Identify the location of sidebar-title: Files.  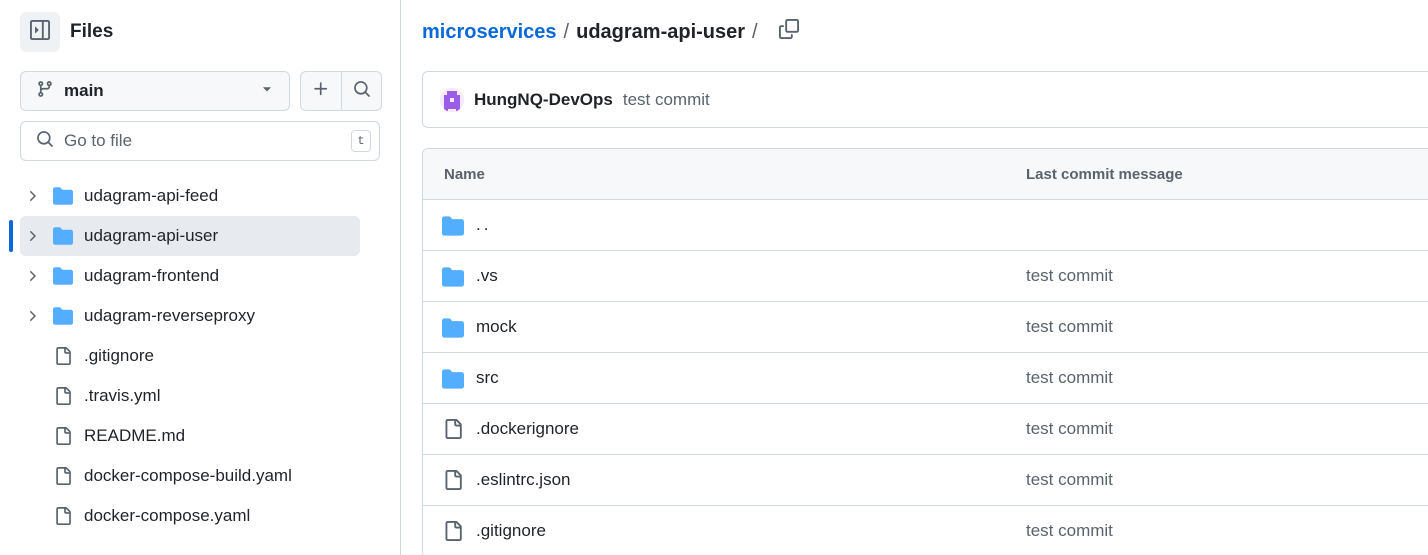
(92, 31).